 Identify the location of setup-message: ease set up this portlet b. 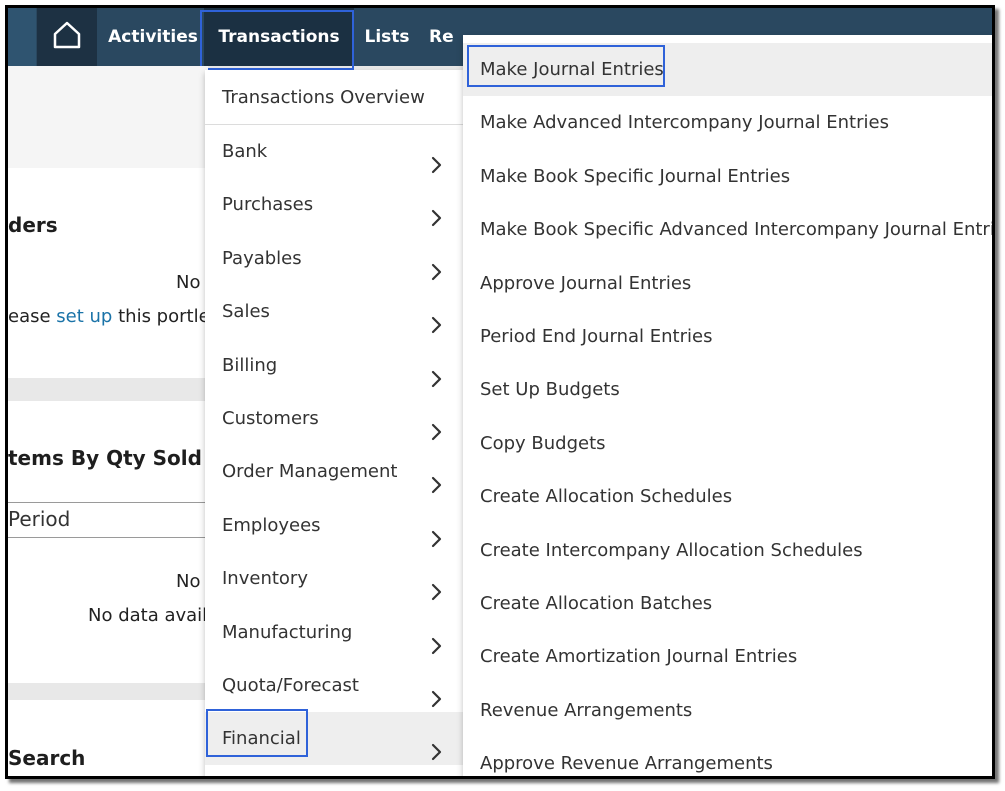
(121, 316).